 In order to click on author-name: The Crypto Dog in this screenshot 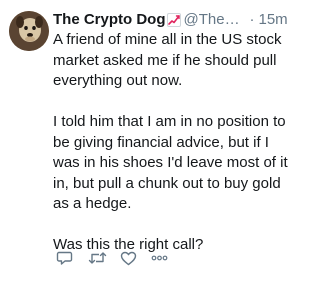, I will do `click(109, 19)`.